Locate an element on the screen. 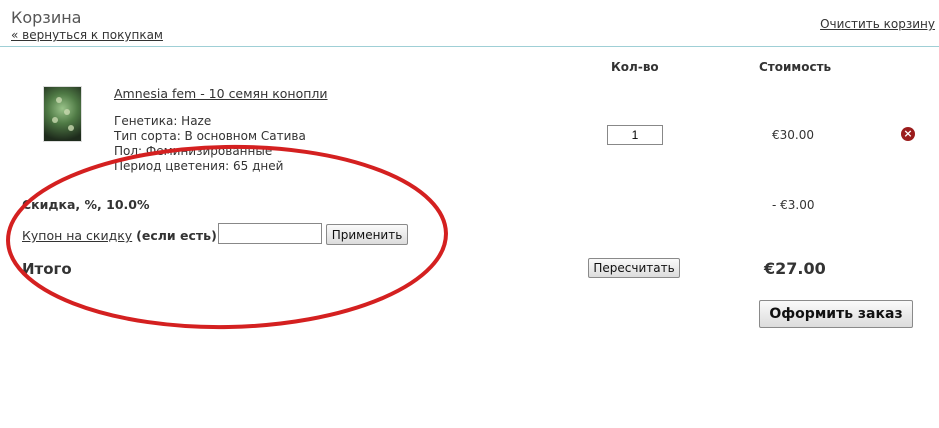  product-spec-sex: Пол: Феминизированные is located at coordinates (193, 151).